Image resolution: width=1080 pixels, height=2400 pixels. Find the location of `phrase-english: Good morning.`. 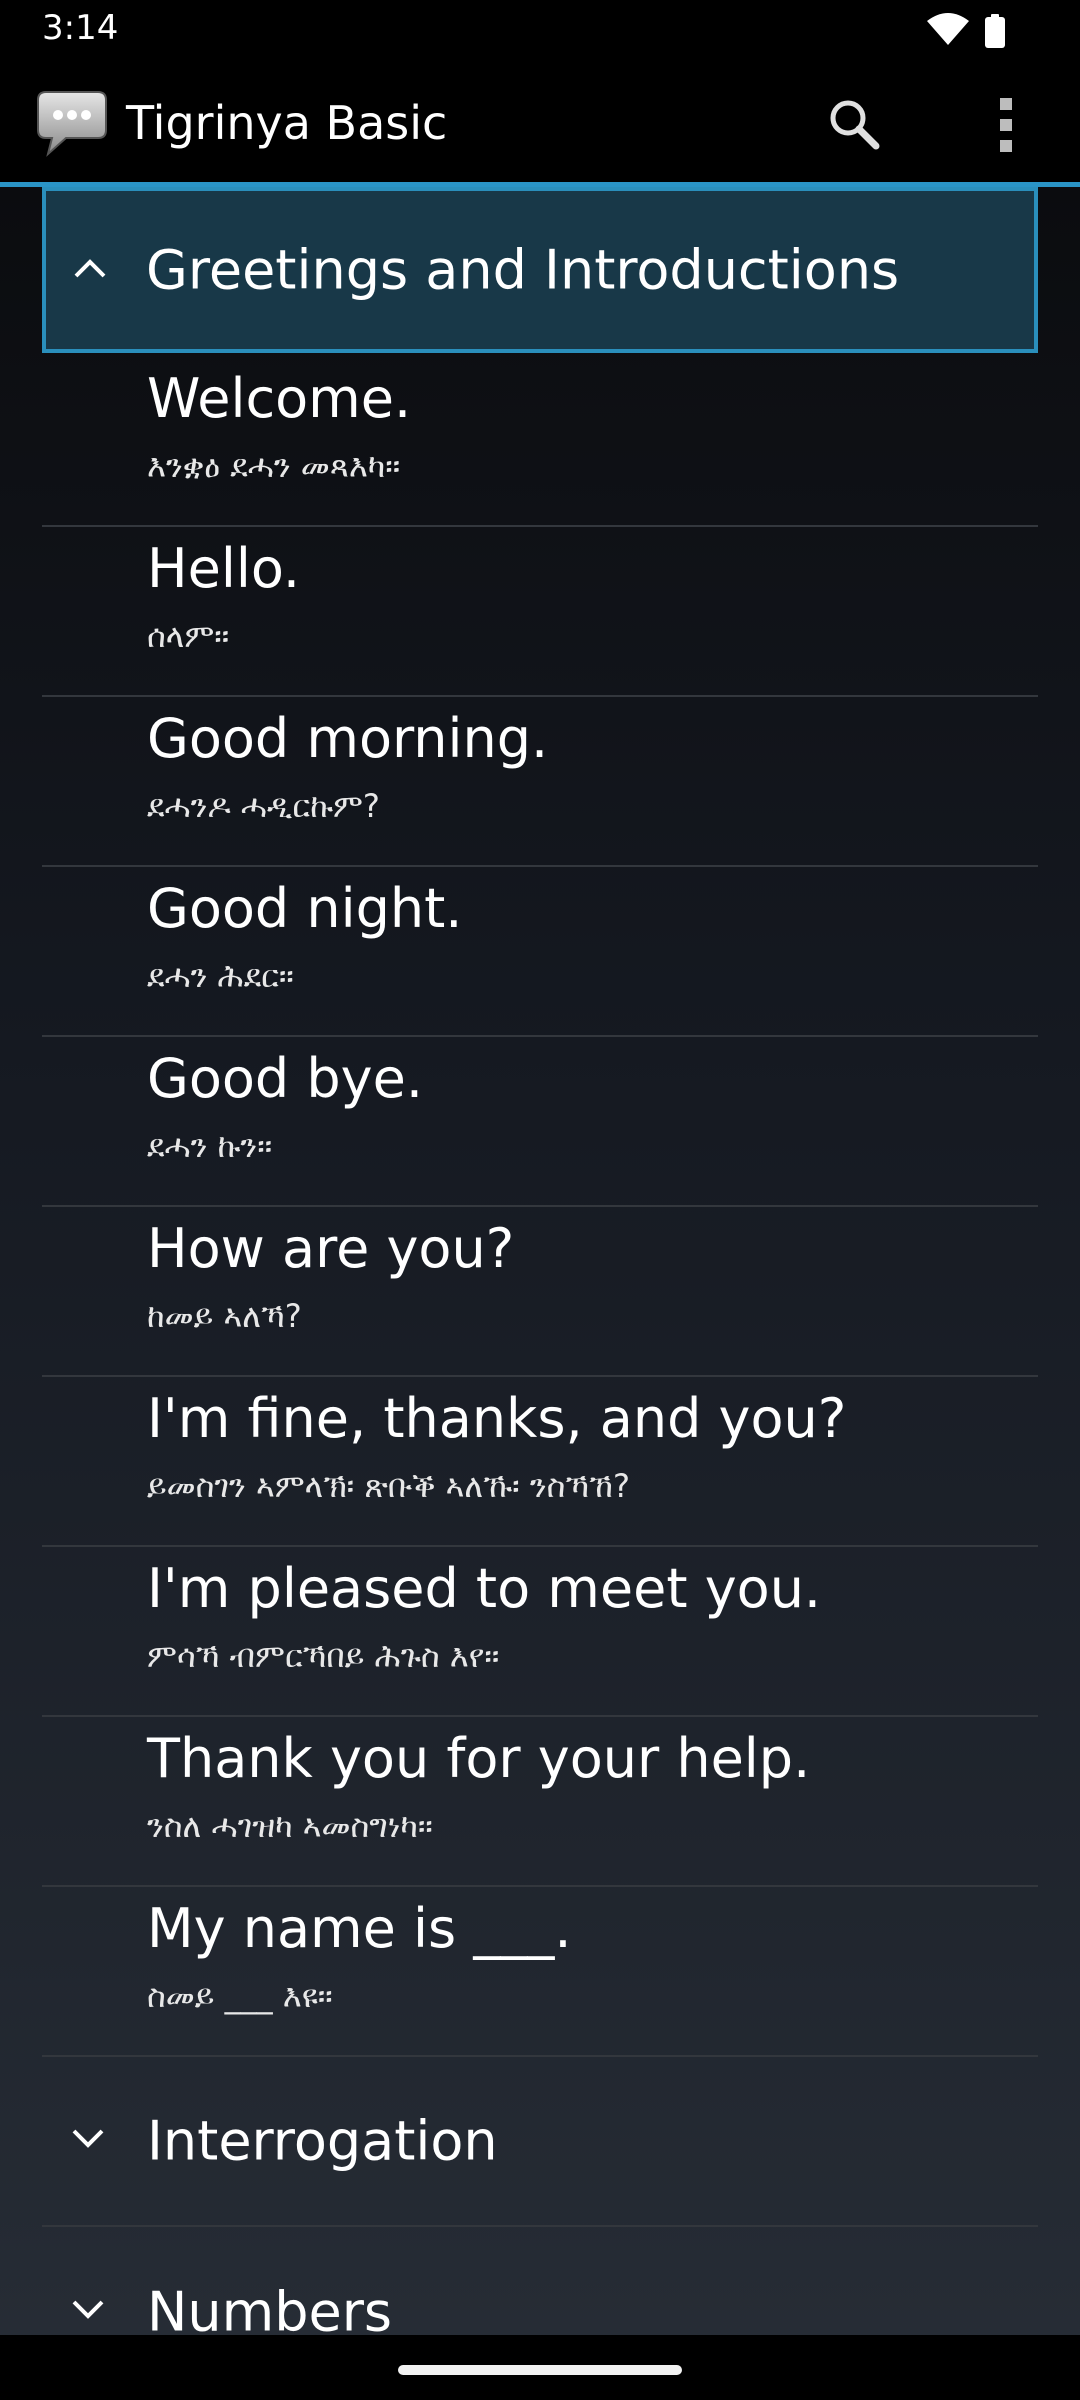

phrase-english: Good morning. is located at coordinates (348, 738).